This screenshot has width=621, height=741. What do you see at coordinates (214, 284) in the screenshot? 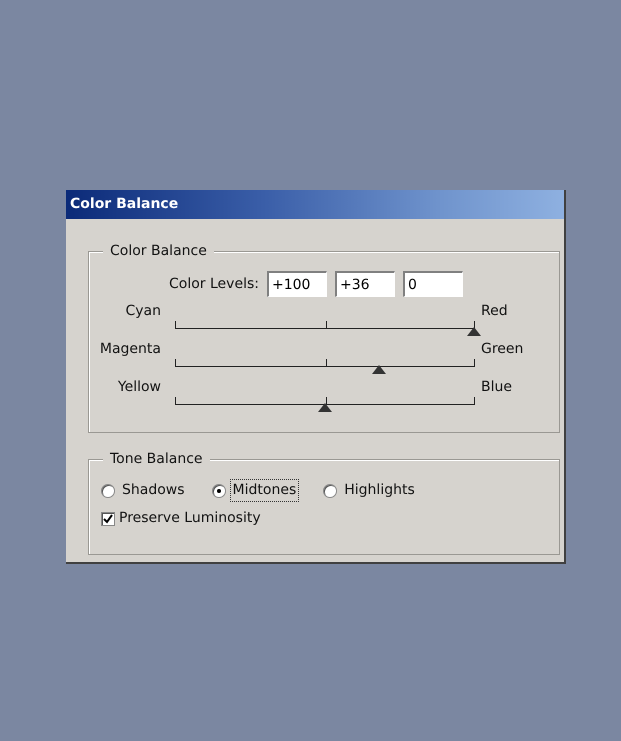
I see `field-label: Color Levels:` at bounding box center [214, 284].